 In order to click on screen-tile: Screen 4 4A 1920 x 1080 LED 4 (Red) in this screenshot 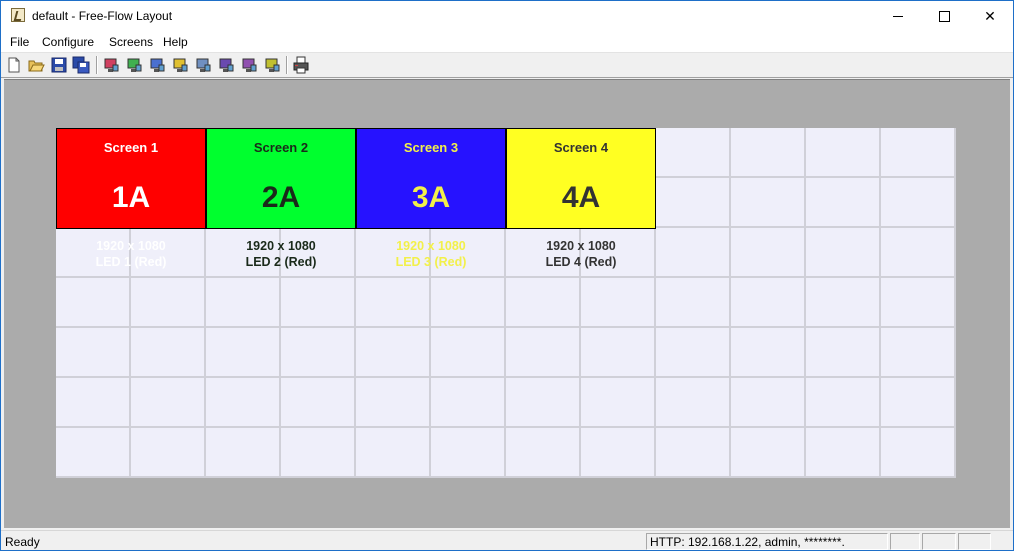, I will do `click(581, 198)`.